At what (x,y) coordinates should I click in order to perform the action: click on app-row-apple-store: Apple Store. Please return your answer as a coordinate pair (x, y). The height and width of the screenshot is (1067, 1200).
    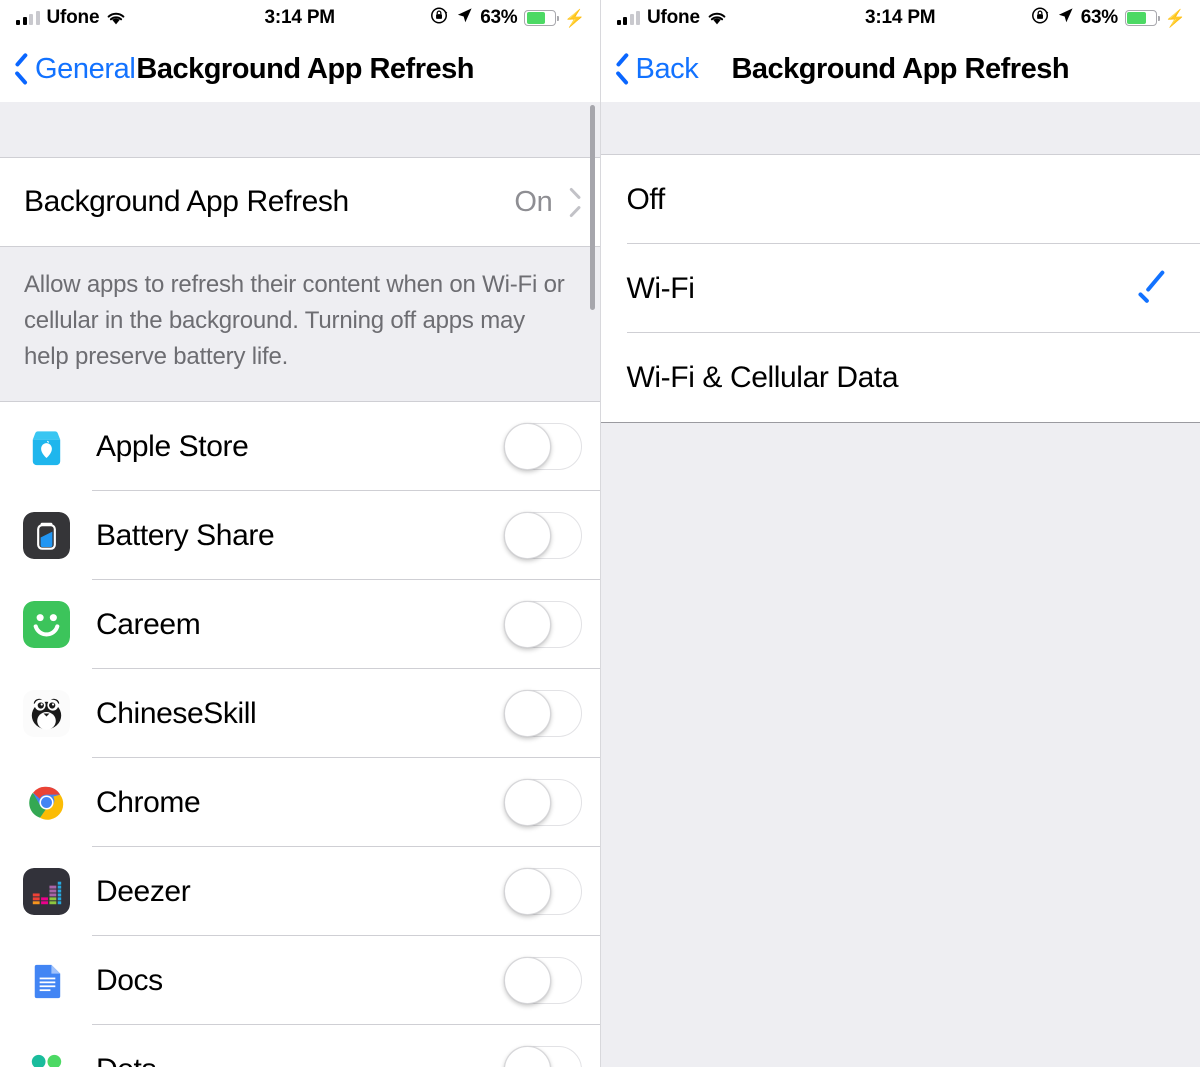
    Looking at the image, I should click on (300, 446).